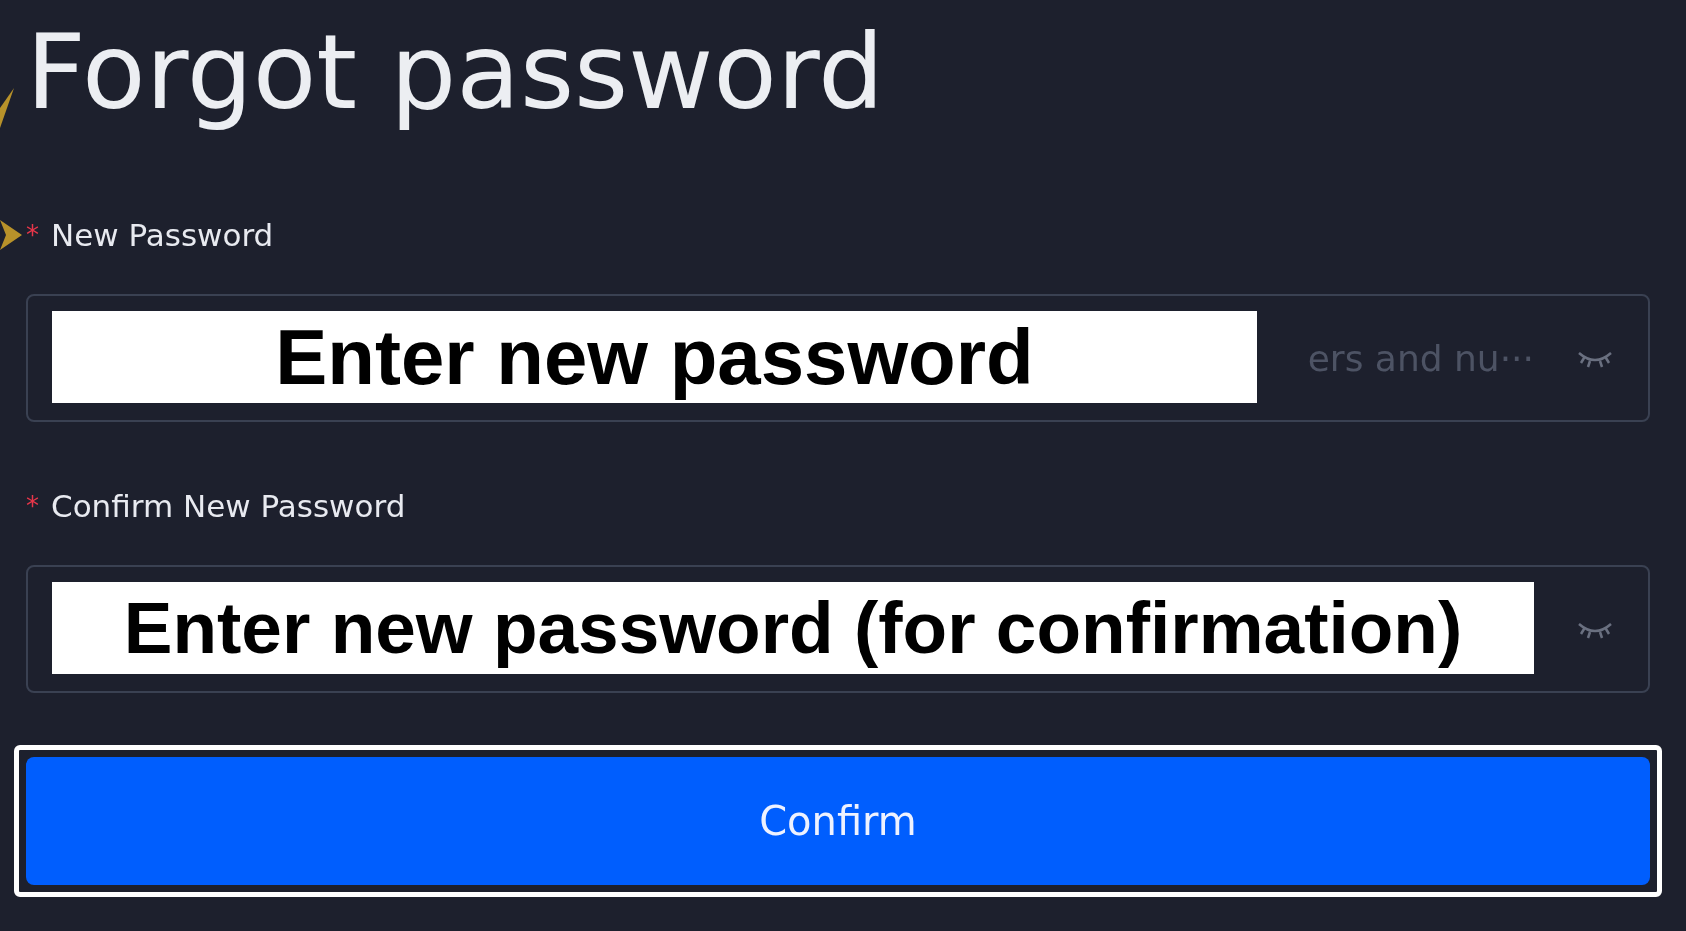 The height and width of the screenshot is (931, 1686). Describe the element at coordinates (162, 235) in the screenshot. I see `field-label: New Password` at that location.